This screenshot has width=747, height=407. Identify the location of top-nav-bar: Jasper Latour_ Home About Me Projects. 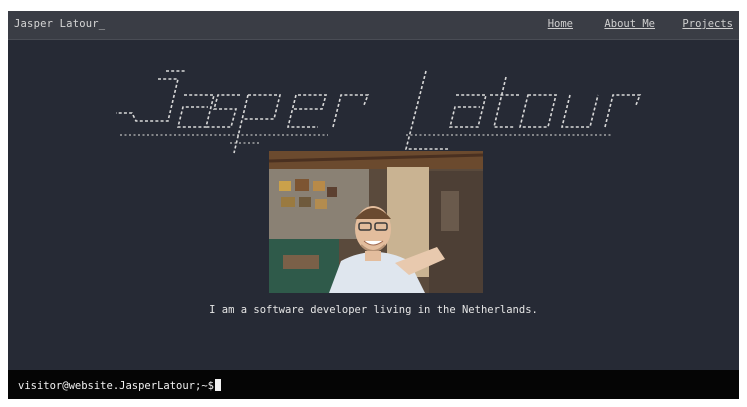
(373, 25).